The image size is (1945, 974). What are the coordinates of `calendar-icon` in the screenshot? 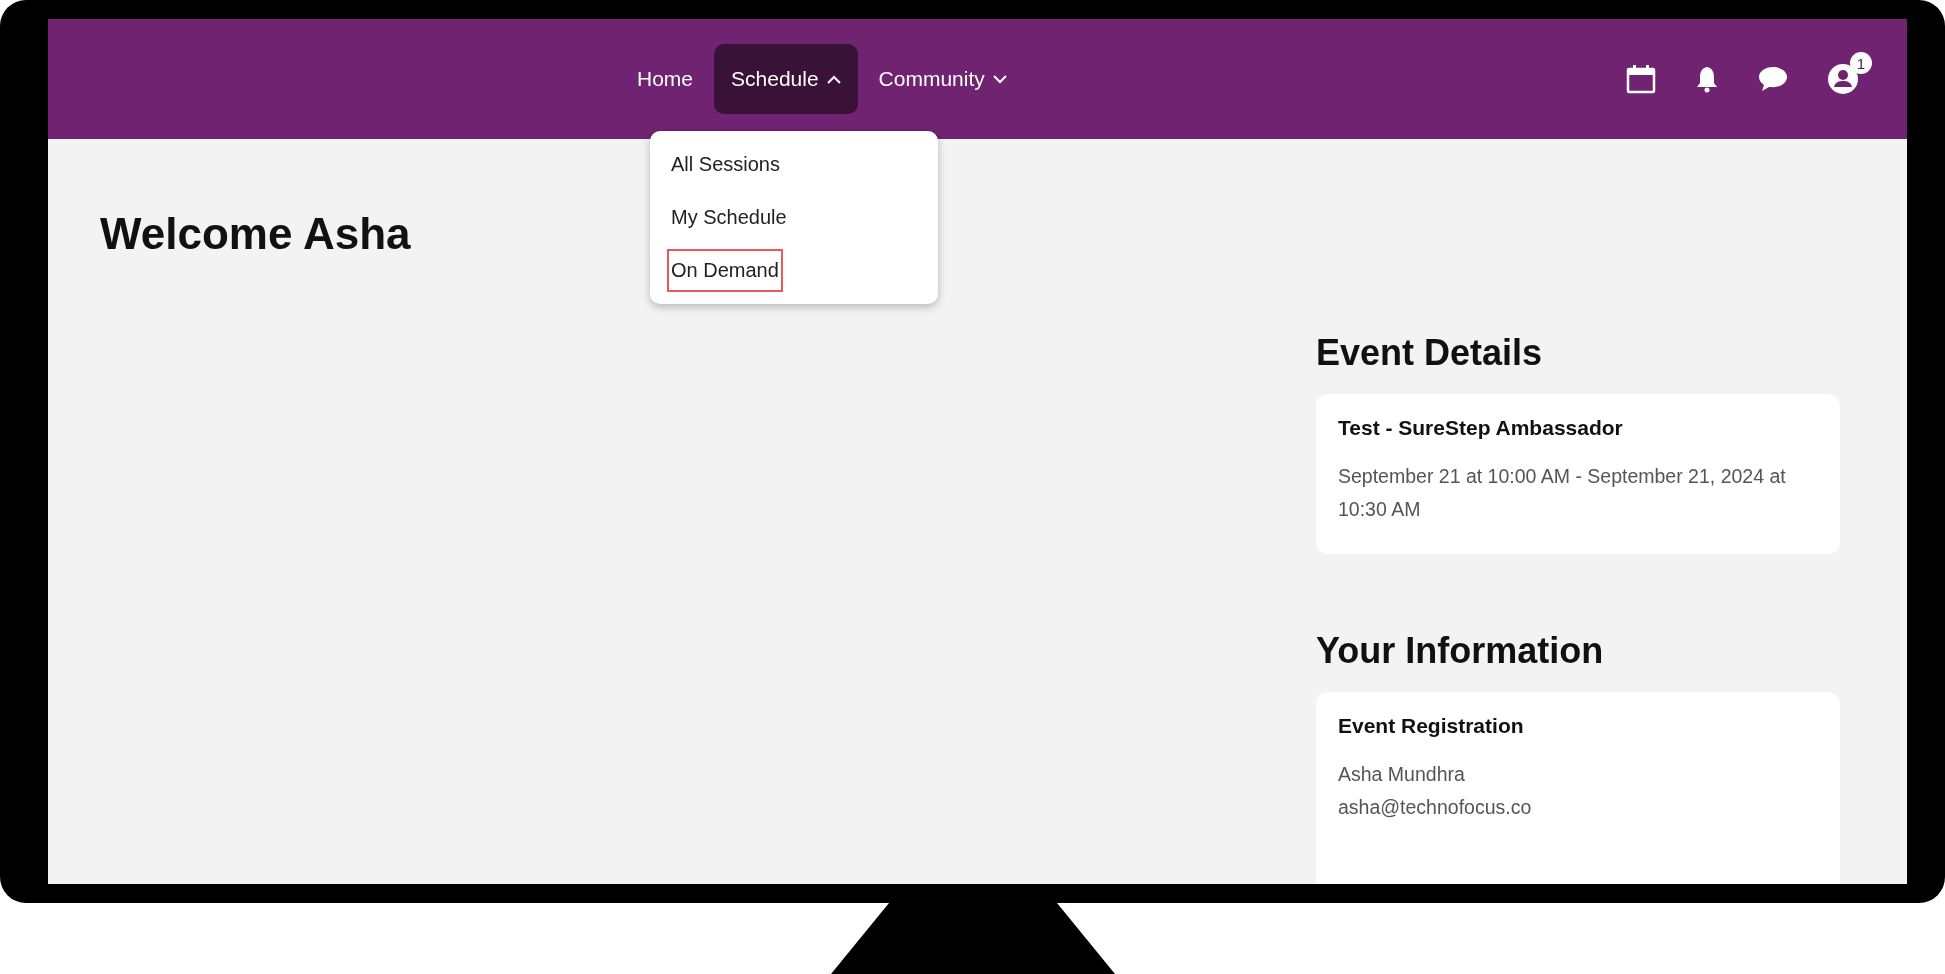 It's located at (1641, 79).